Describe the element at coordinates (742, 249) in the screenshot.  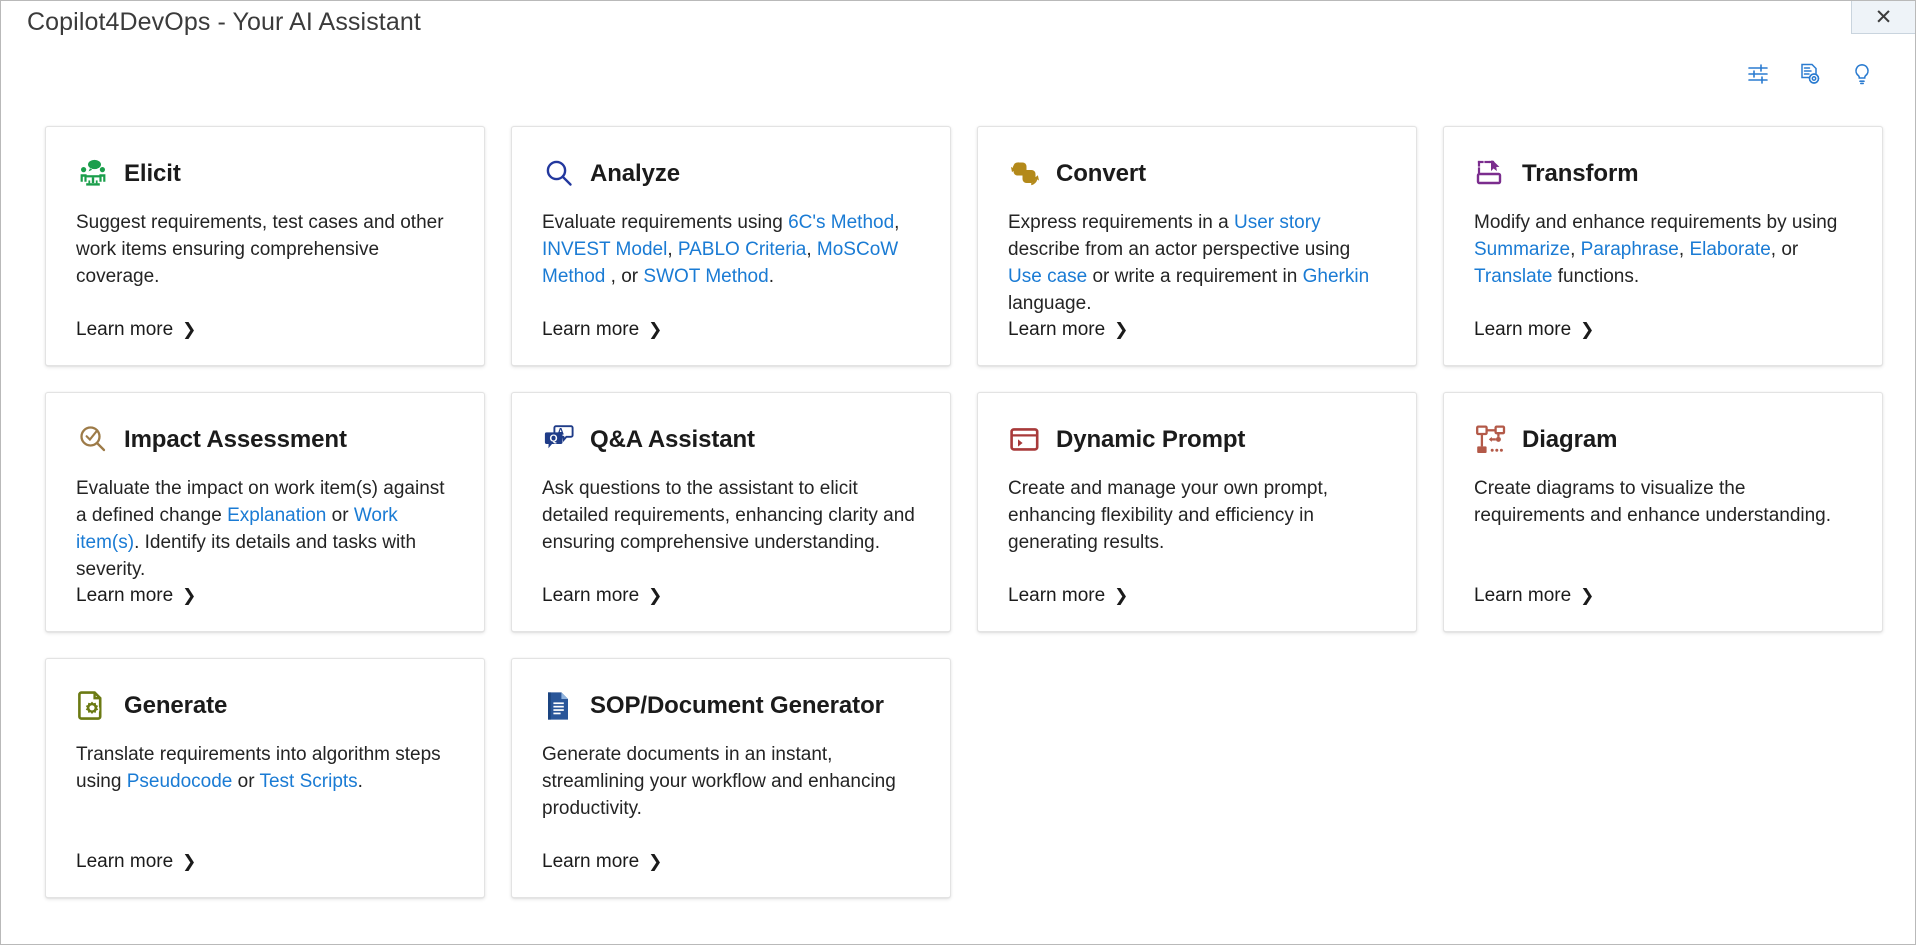
I see `card-link: PABLO Criteria` at that location.